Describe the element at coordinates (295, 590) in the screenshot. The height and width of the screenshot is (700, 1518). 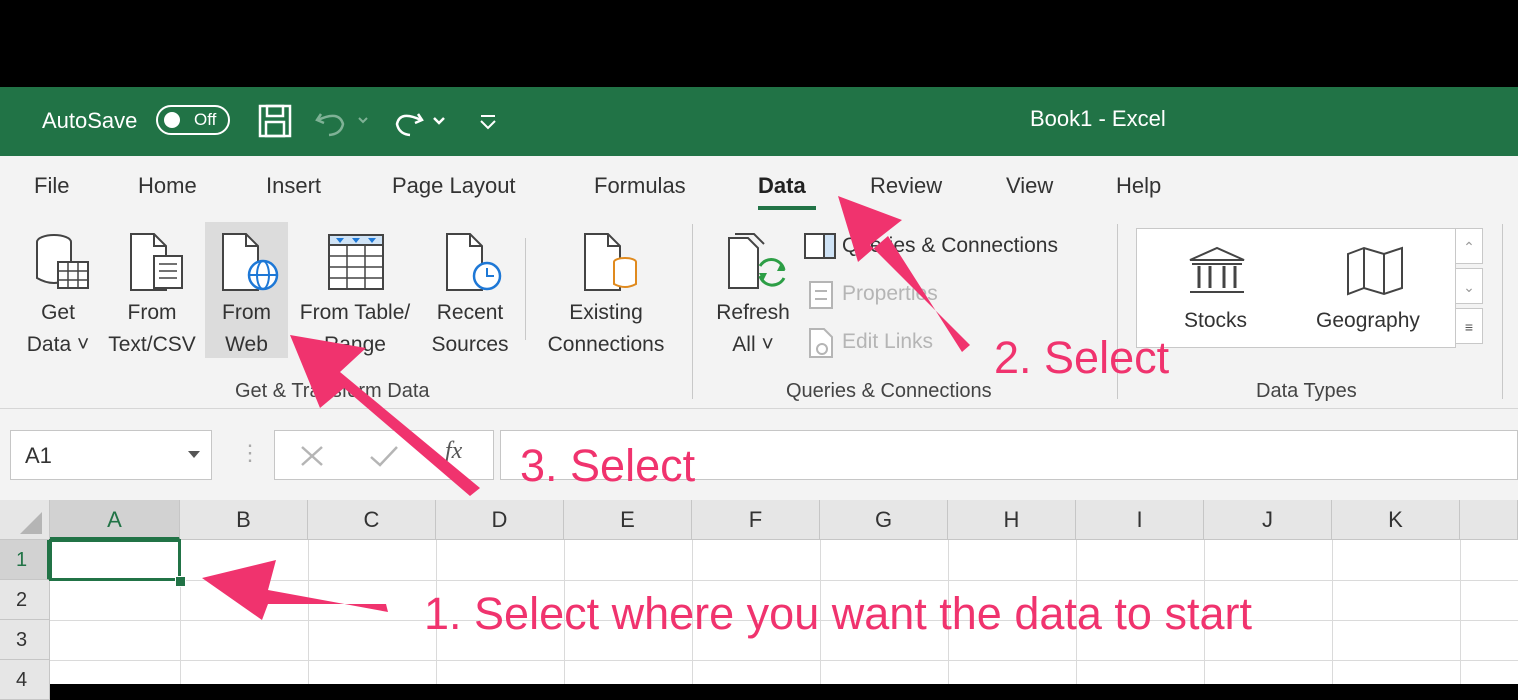
I see `arrow-to-cell-a1` at that location.